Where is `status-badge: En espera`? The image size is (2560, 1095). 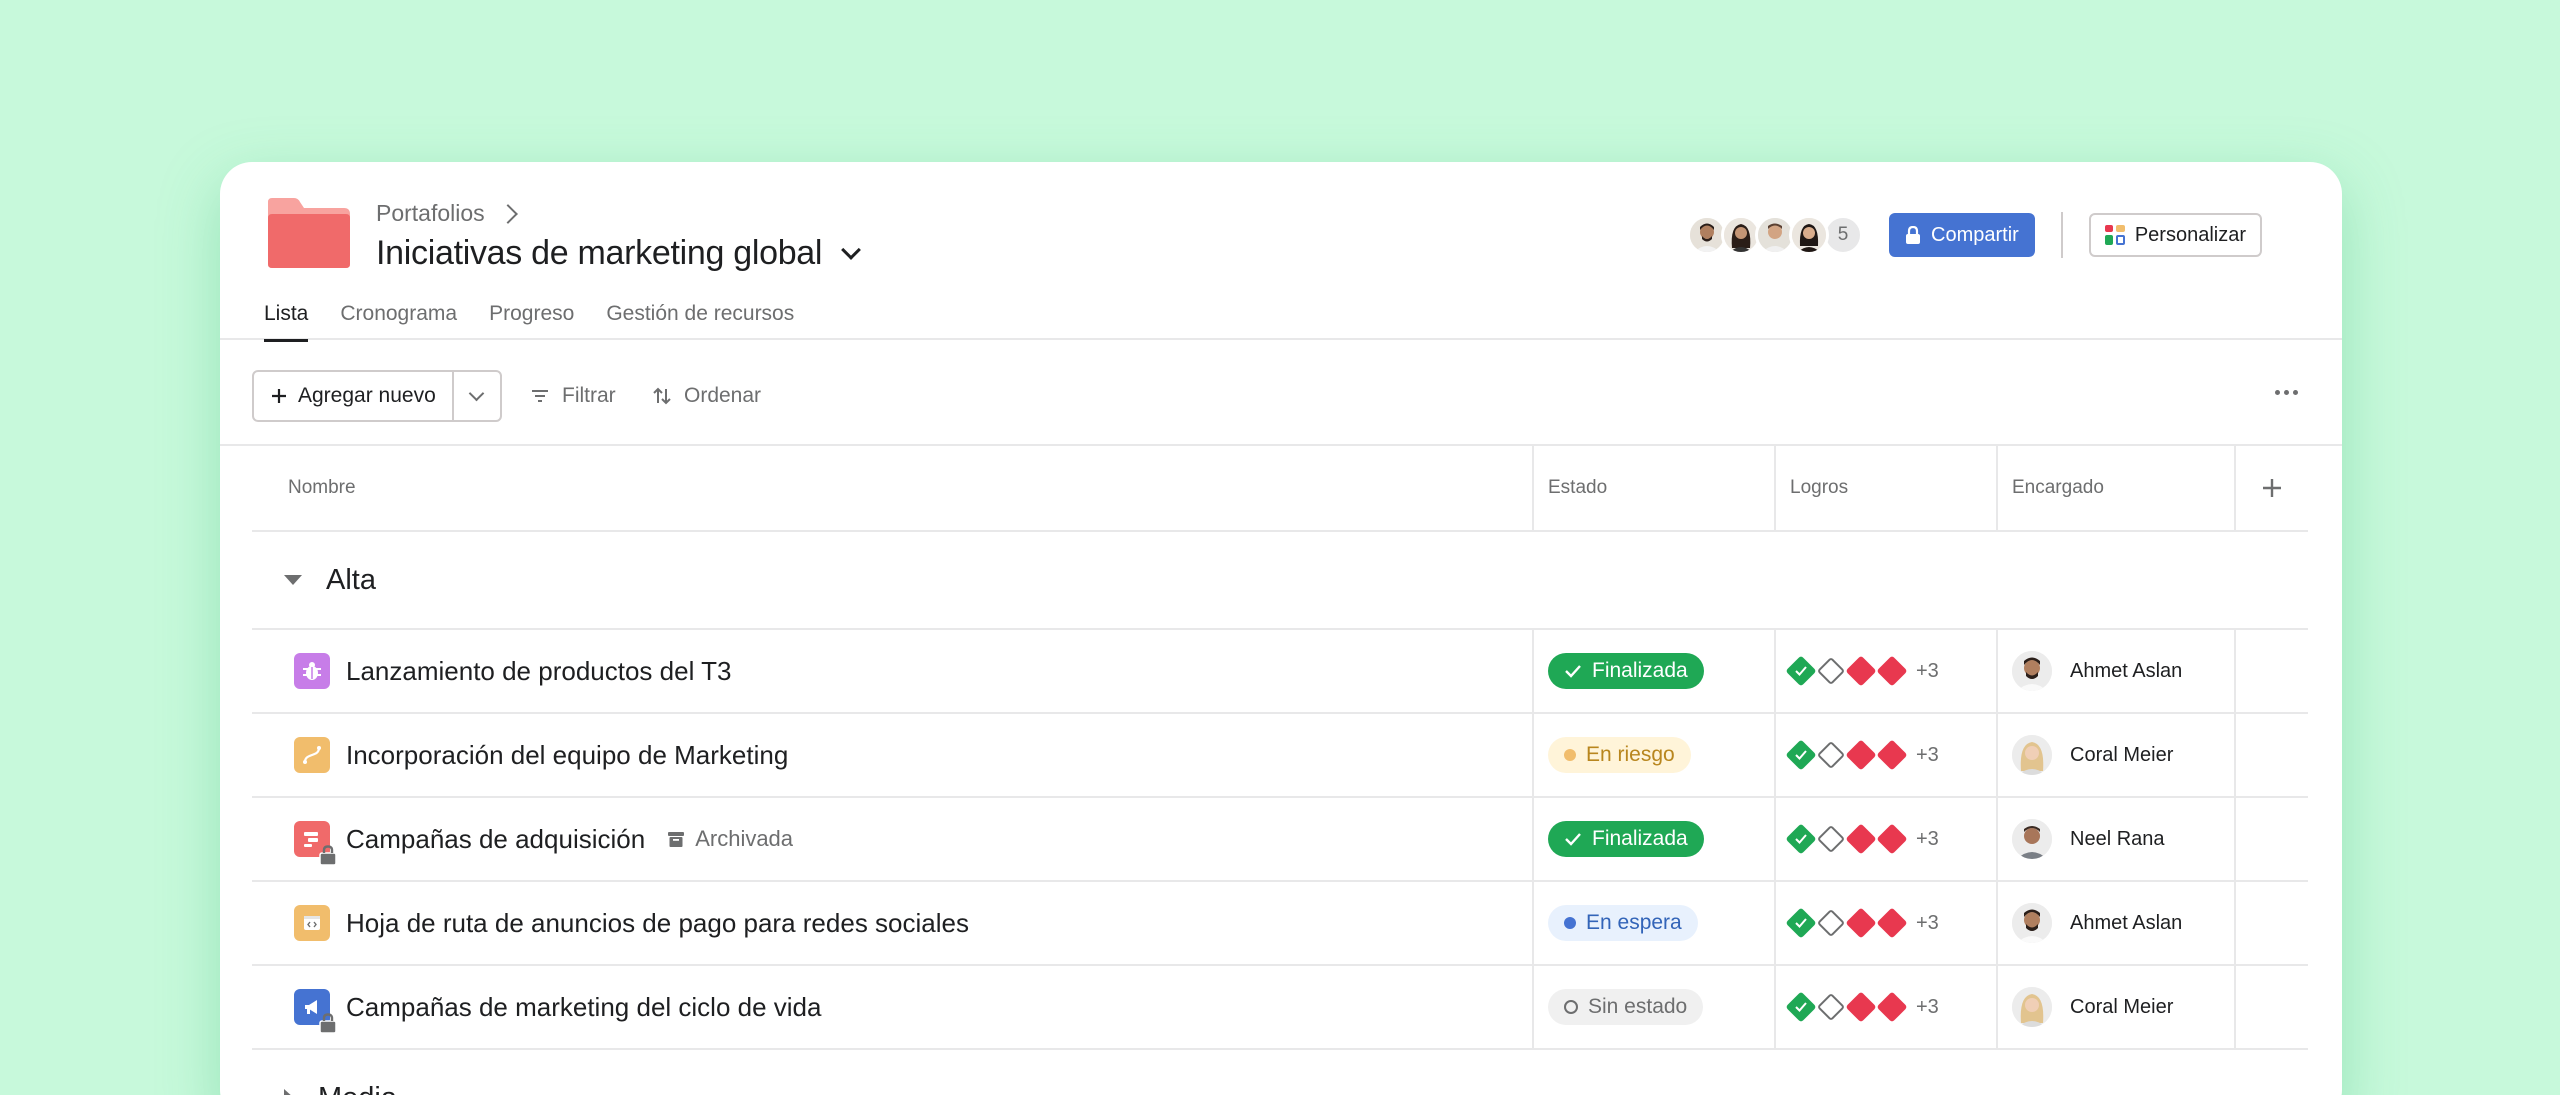 status-badge: En espera is located at coordinates (1623, 923).